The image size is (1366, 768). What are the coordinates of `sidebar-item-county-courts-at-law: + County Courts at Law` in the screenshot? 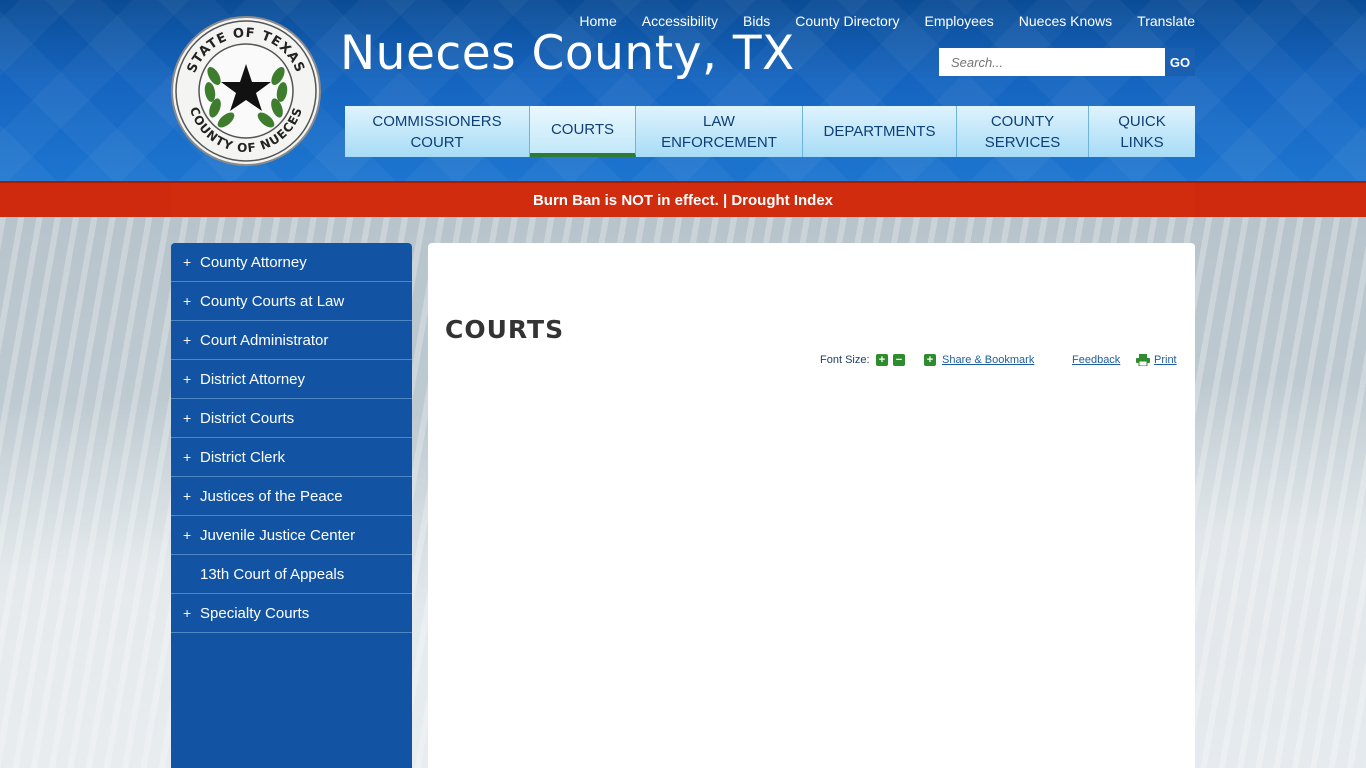 It's located at (291, 301).